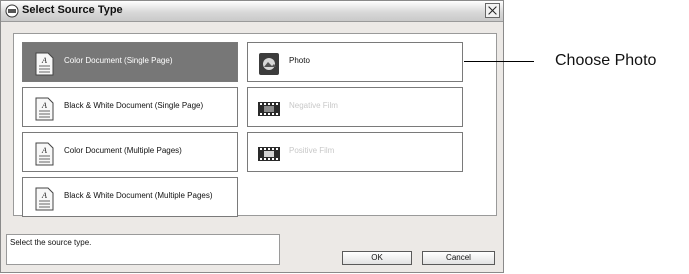 The width and height of the screenshot is (689, 274). Describe the element at coordinates (252, 11) in the screenshot. I see `title-bar: Select Source Type` at that location.